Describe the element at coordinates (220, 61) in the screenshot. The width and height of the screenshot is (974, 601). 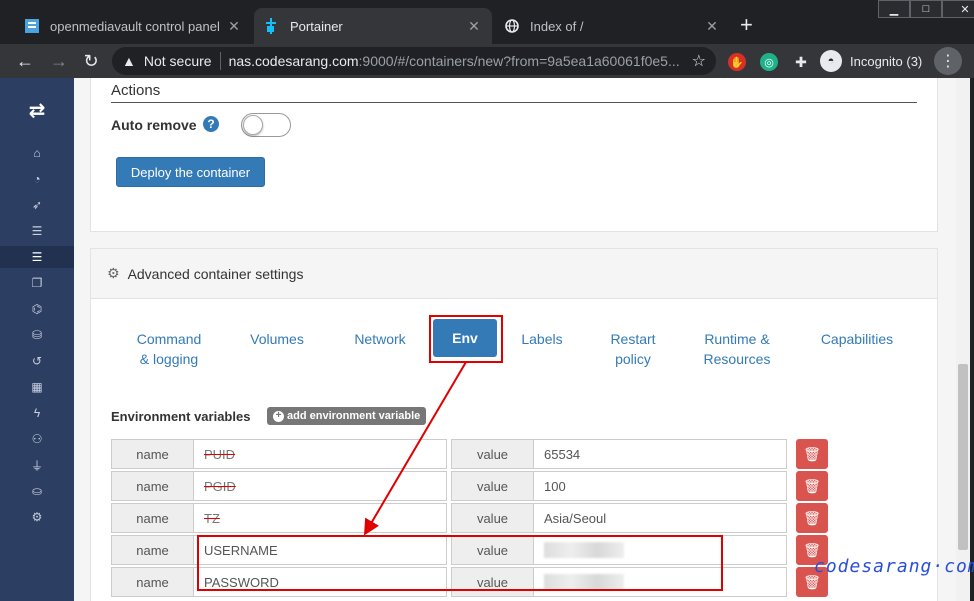
I see `omnibox-divider` at that location.